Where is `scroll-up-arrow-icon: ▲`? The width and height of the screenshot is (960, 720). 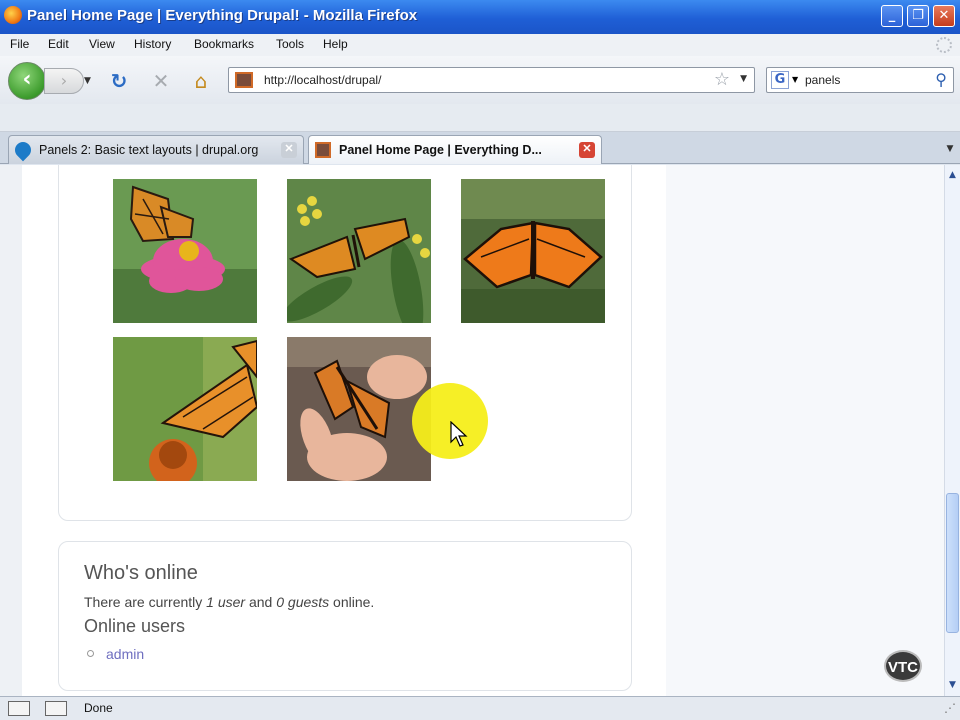
scroll-up-arrow-icon: ▲ is located at coordinates (952, 175).